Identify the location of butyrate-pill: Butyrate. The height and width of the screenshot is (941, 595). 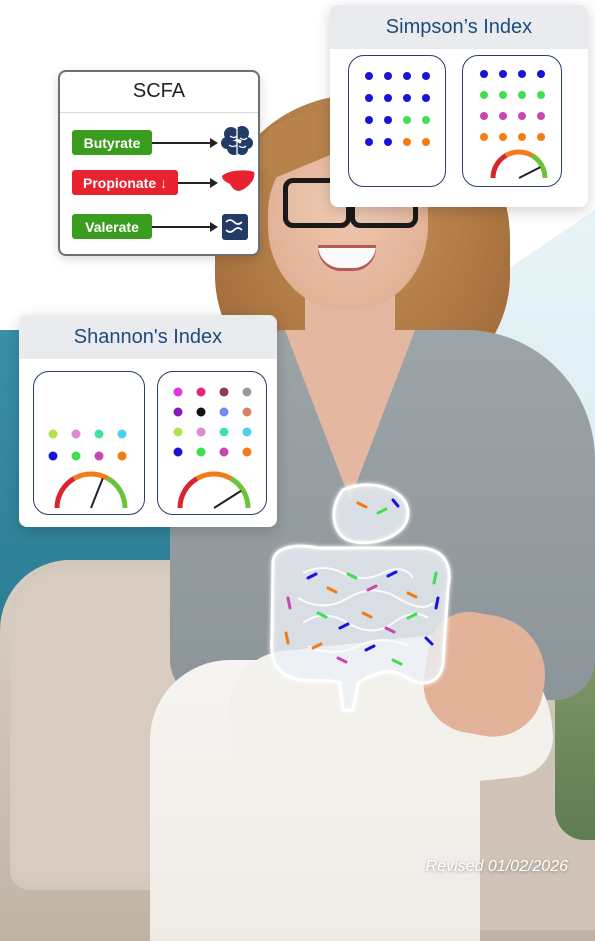
(112, 142).